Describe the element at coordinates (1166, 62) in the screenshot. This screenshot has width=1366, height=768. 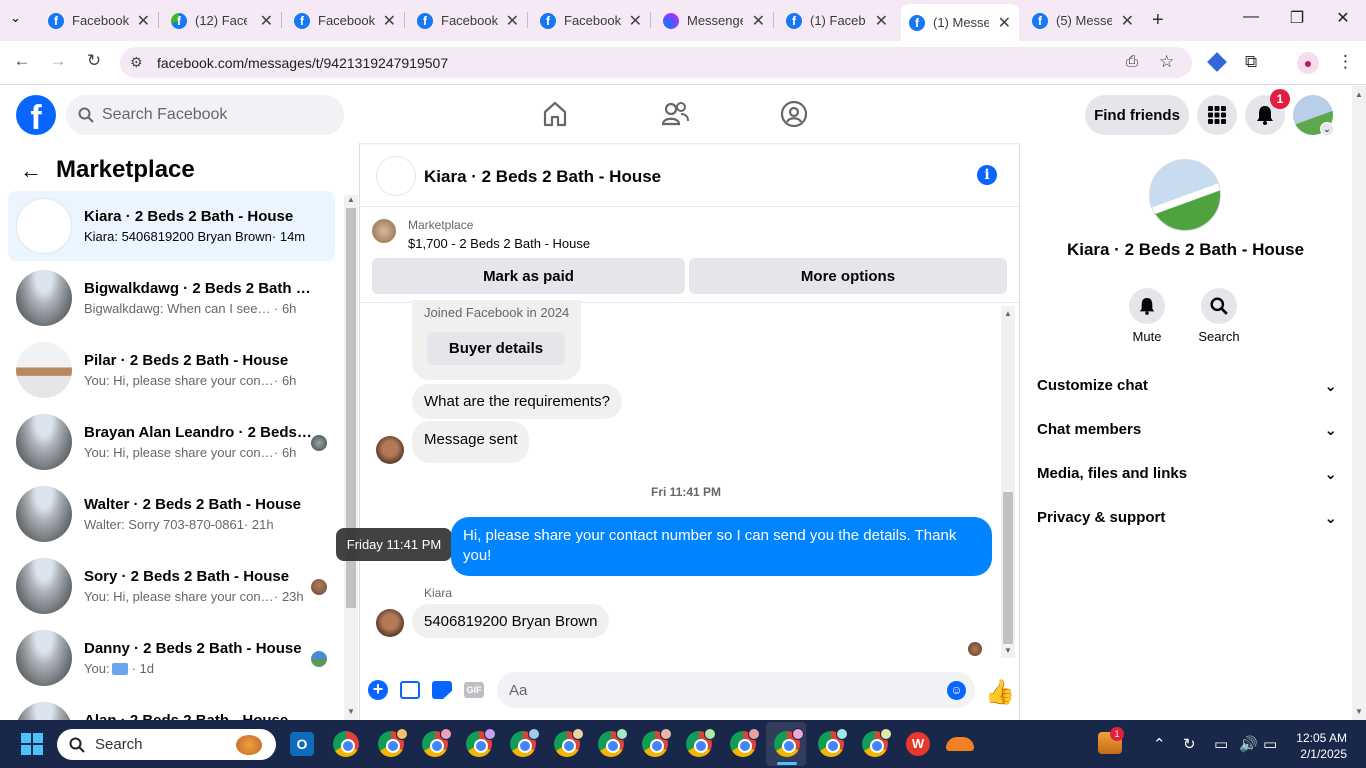
I see `bookmark-star-icon: ☆` at that location.